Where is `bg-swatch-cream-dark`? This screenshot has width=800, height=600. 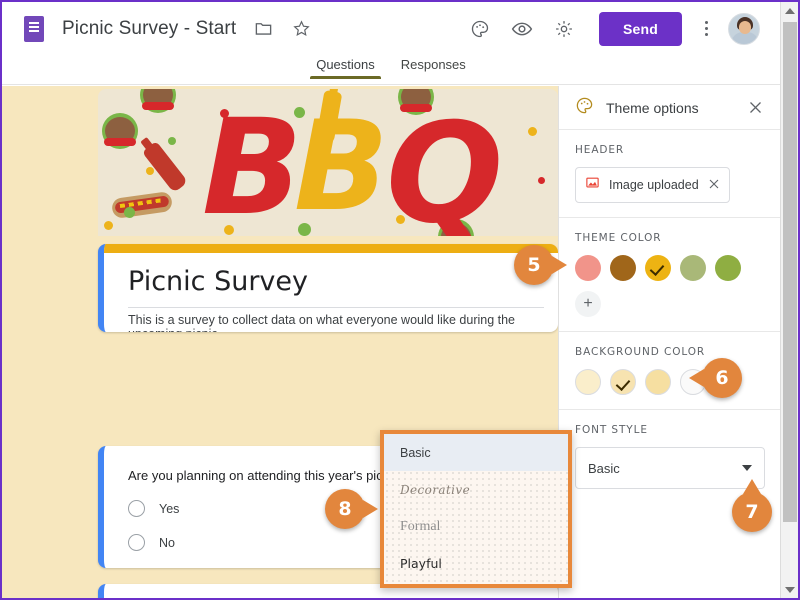
bg-swatch-cream-dark is located at coordinates (658, 382).